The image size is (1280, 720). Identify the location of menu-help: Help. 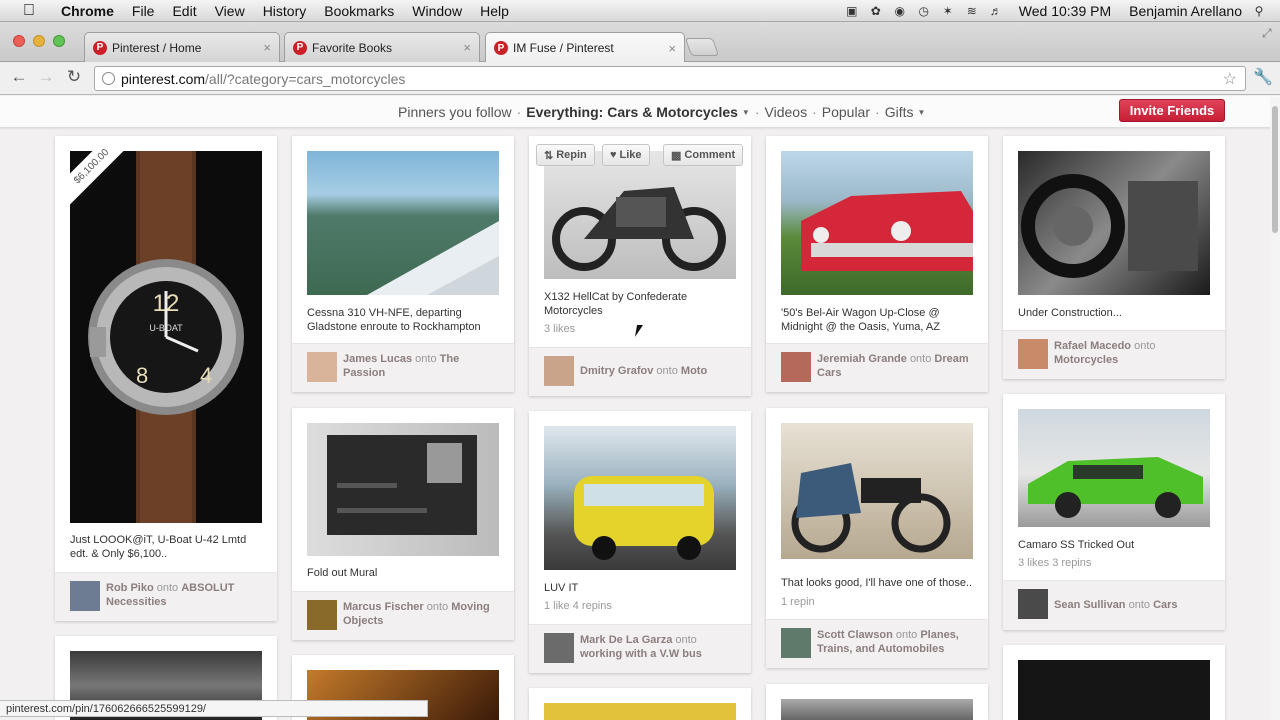
(494, 11).